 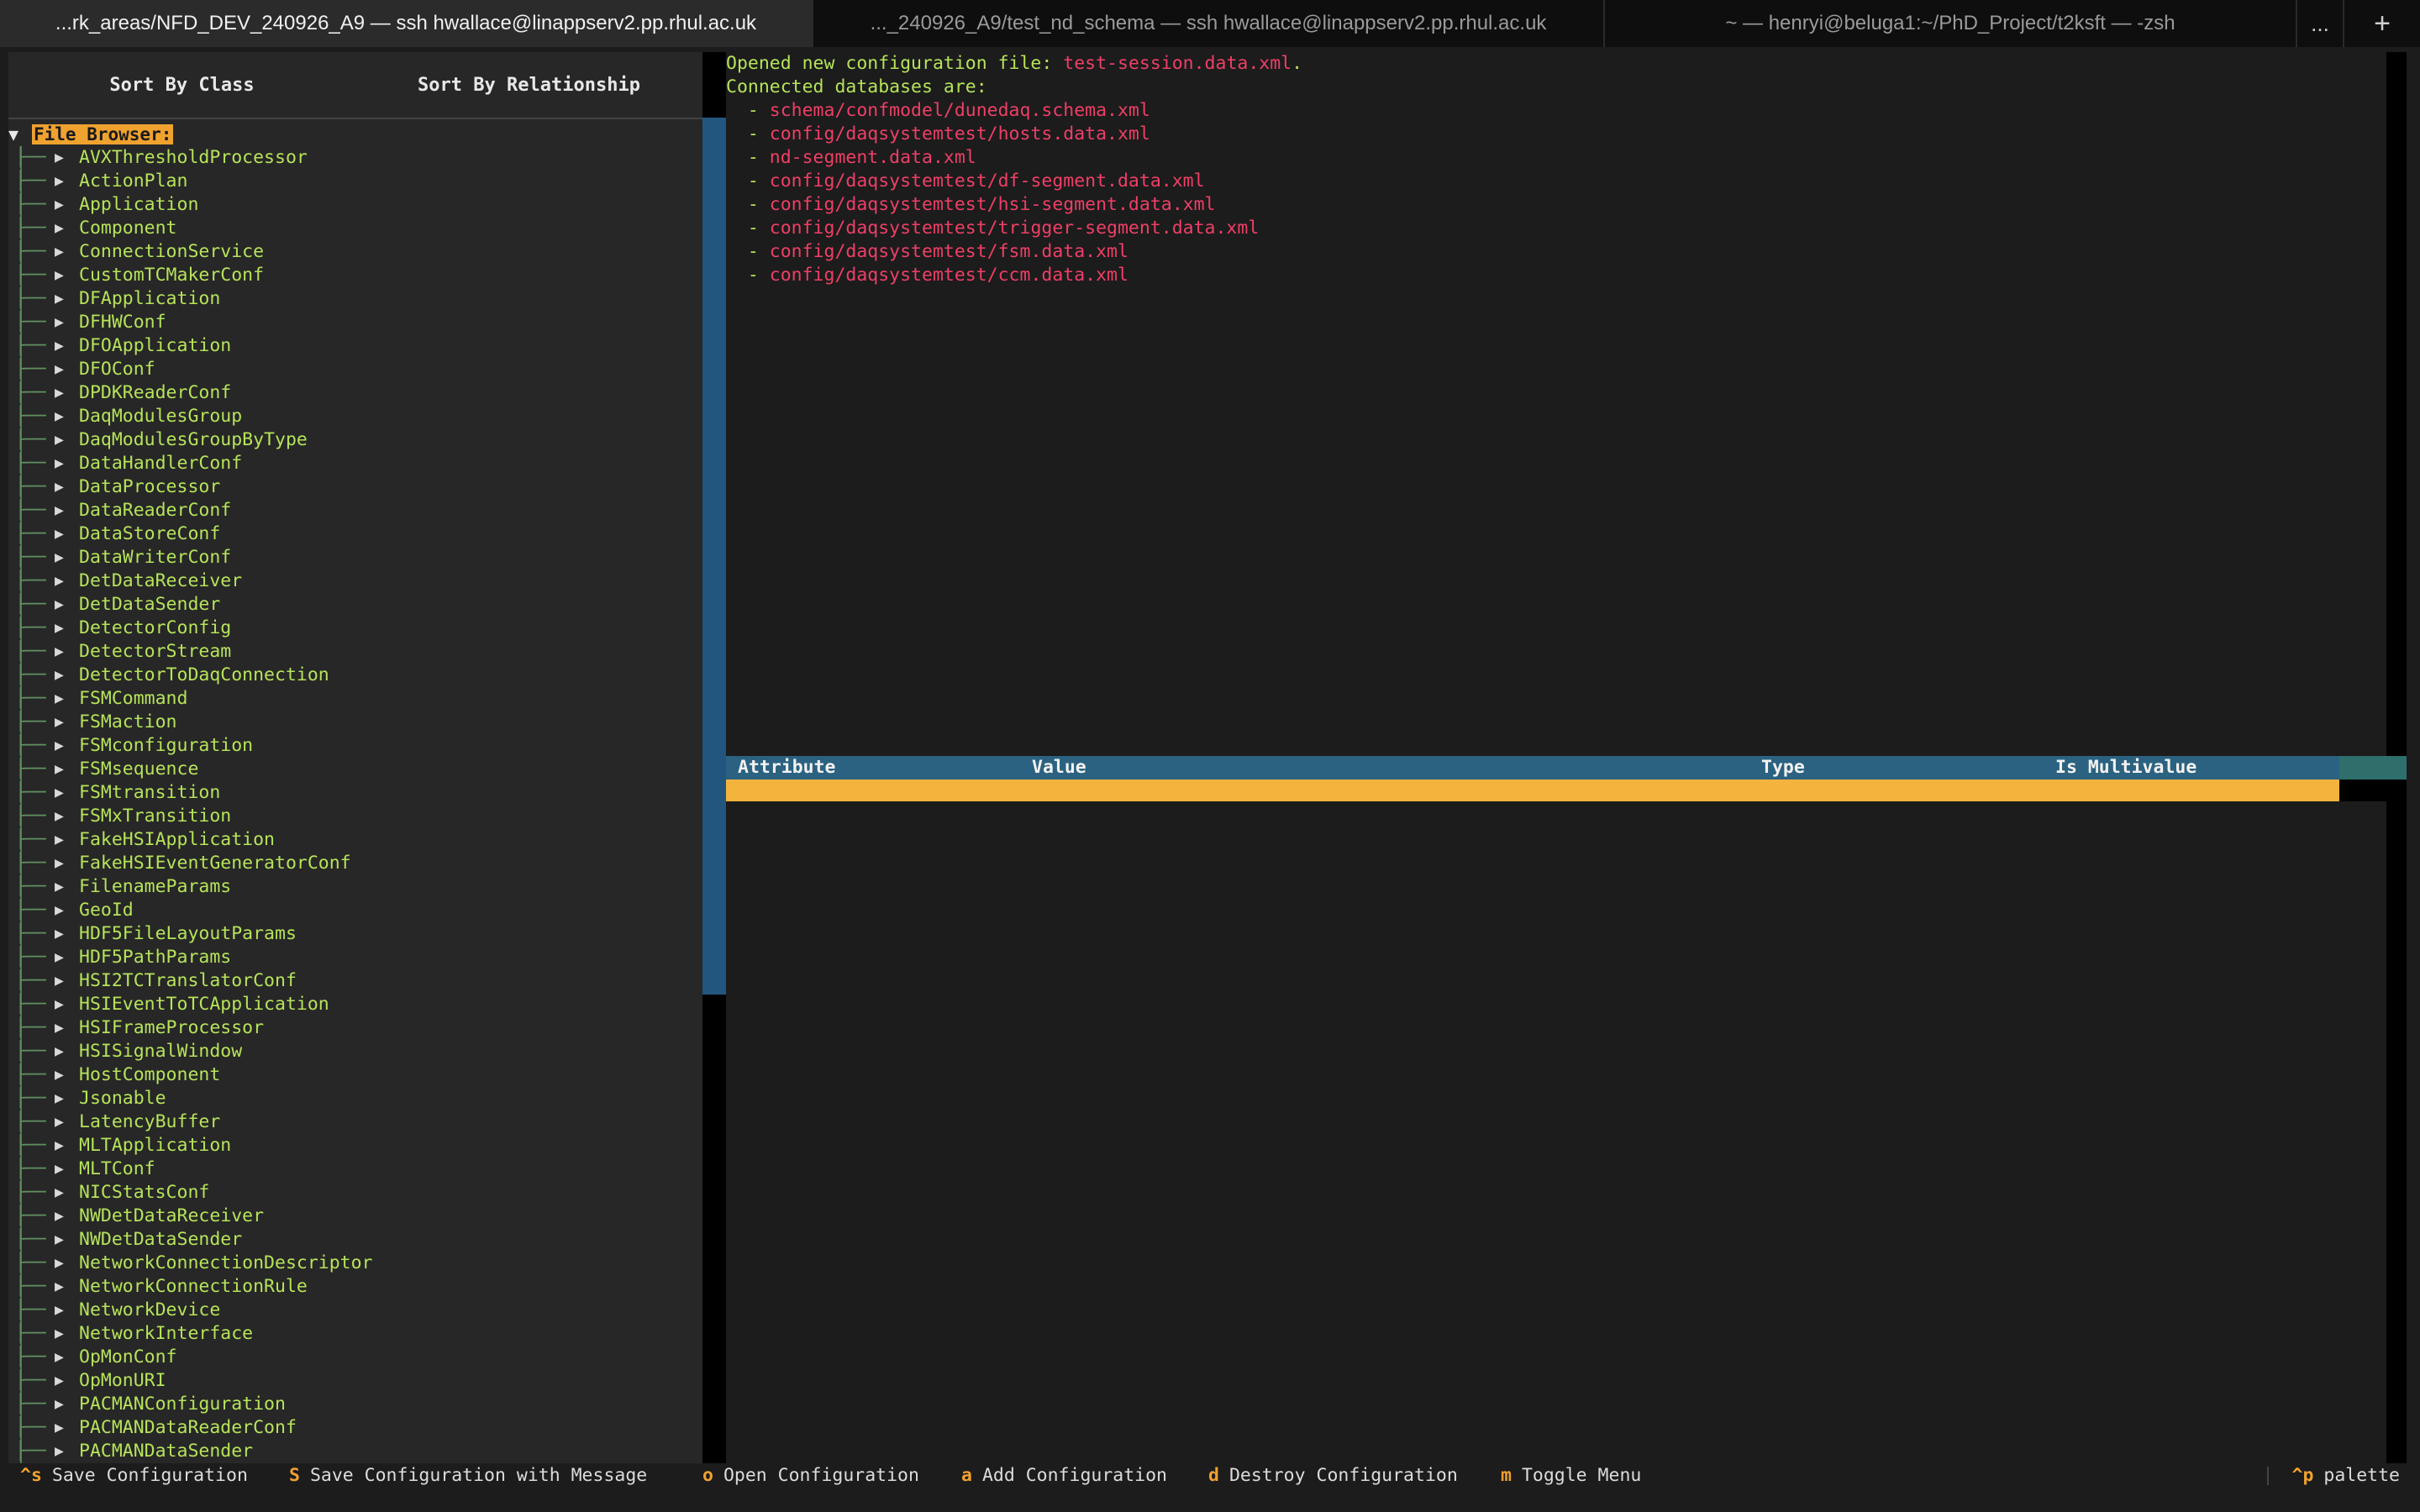 I want to click on tree-class-item: ├── ▶ NICStatsConf, so click(x=355, y=1193).